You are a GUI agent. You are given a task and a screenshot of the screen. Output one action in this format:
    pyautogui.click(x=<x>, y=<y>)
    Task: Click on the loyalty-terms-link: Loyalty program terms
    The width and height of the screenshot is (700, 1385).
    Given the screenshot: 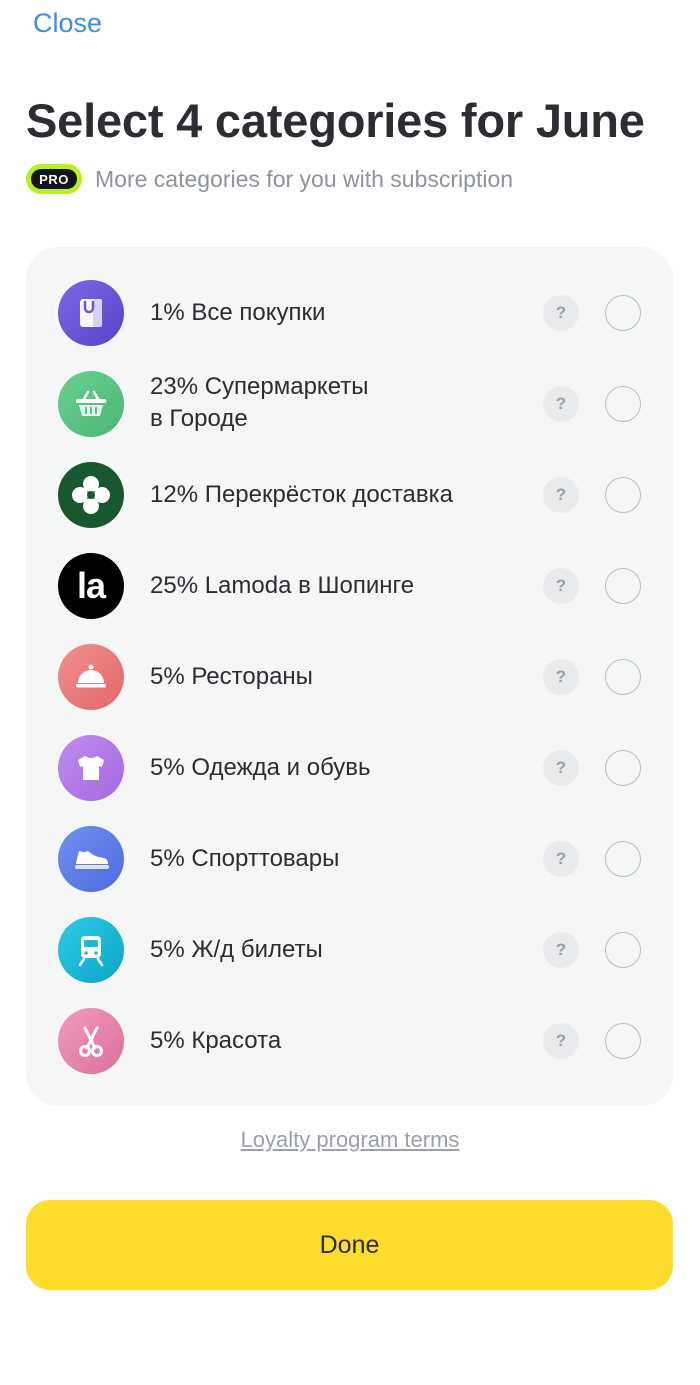 What is the action you would take?
    pyautogui.click(x=350, y=1140)
    